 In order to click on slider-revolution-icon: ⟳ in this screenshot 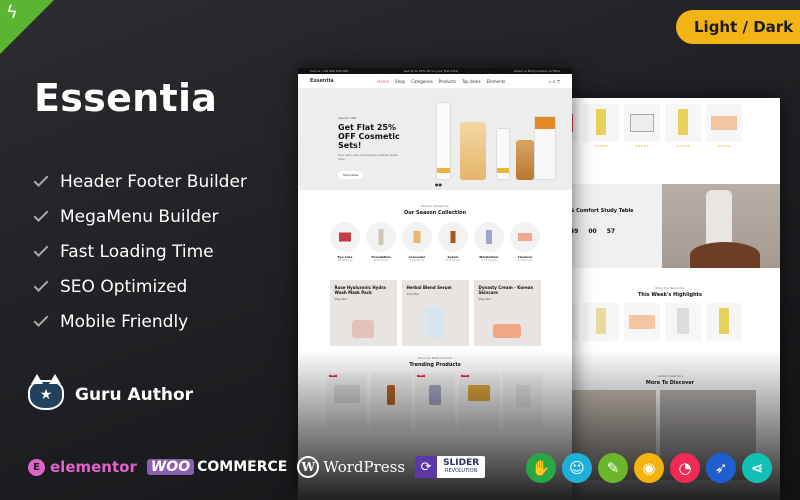, I will do `click(426, 467)`.